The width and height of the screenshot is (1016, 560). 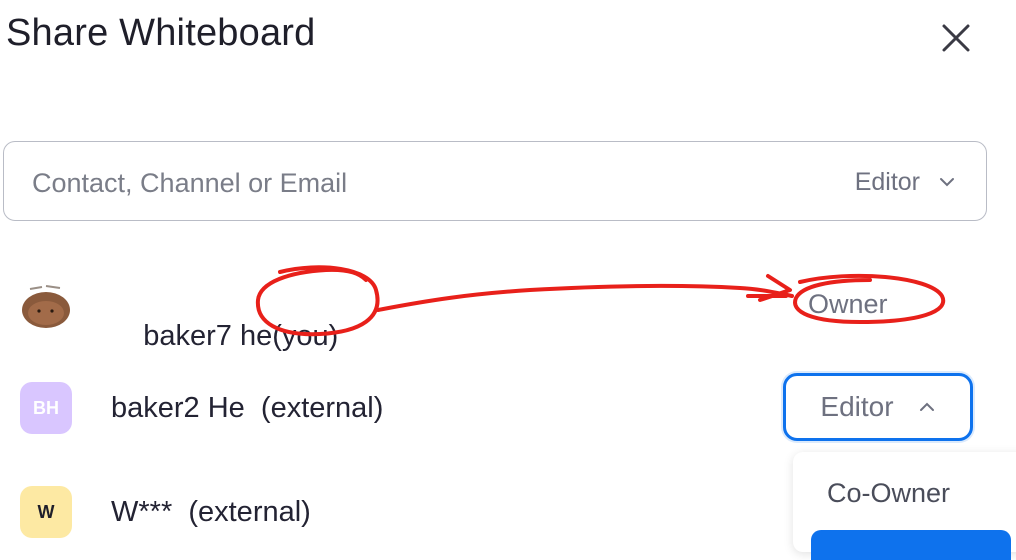 I want to click on member-row: baker7 he(you) Owner, so click(x=508, y=313).